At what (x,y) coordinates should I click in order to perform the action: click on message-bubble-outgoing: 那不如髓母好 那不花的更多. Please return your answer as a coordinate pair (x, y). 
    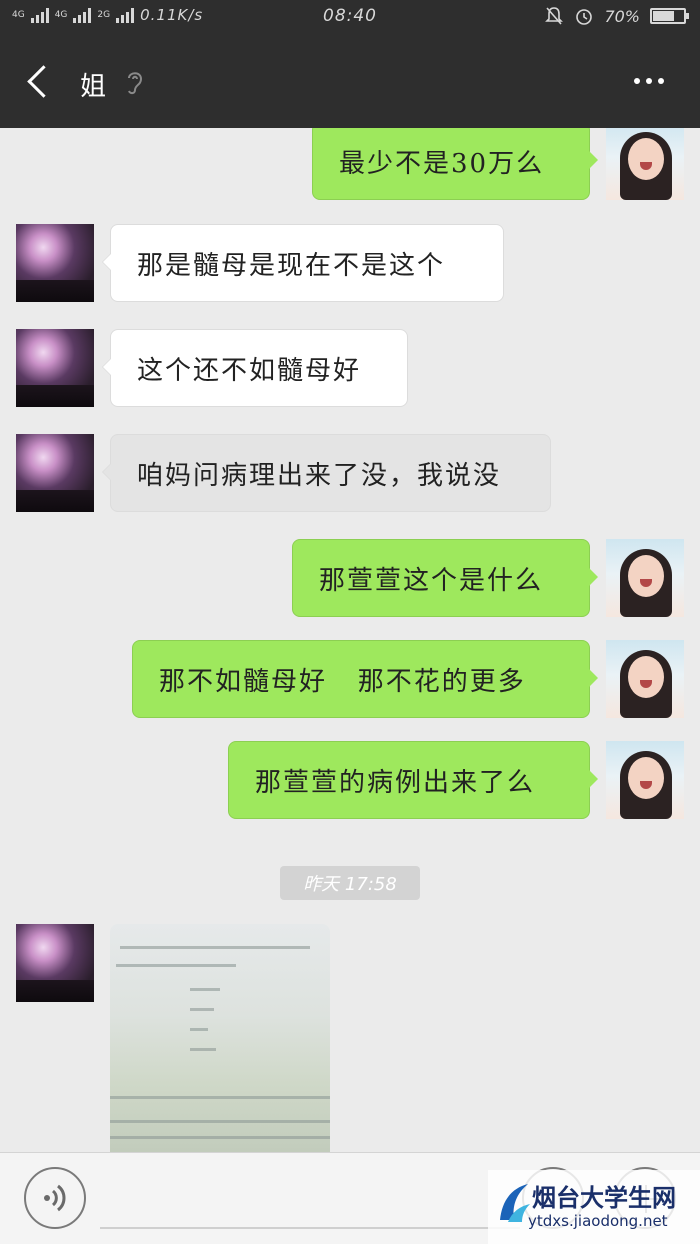
    Looking at the image, I should click on (365, 679).